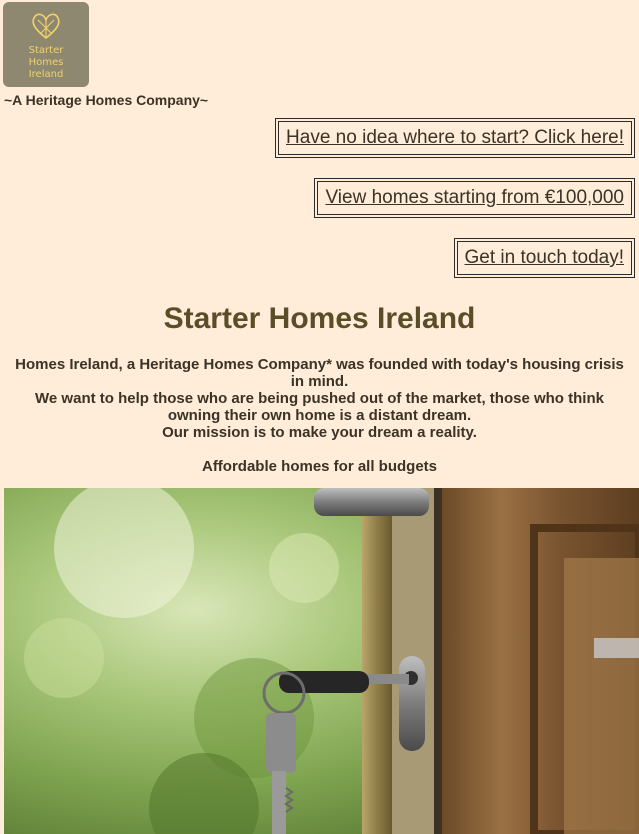 The width and height of the screenshot is (639, 834). What do you see at coordinates (46, 44) in the screenshot?
I see `logo: Starter Homes Ireland` at bounding box center [46, 44].